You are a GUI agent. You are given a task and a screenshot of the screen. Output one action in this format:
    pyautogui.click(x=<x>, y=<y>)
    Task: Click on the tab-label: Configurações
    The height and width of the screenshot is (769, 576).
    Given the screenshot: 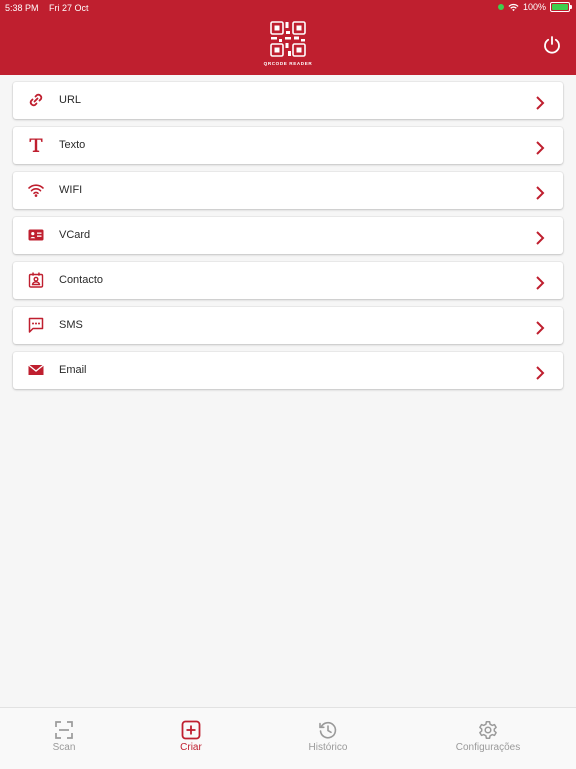 What is the action you would take?
    pyautogui.click(x=488, y=747)
    